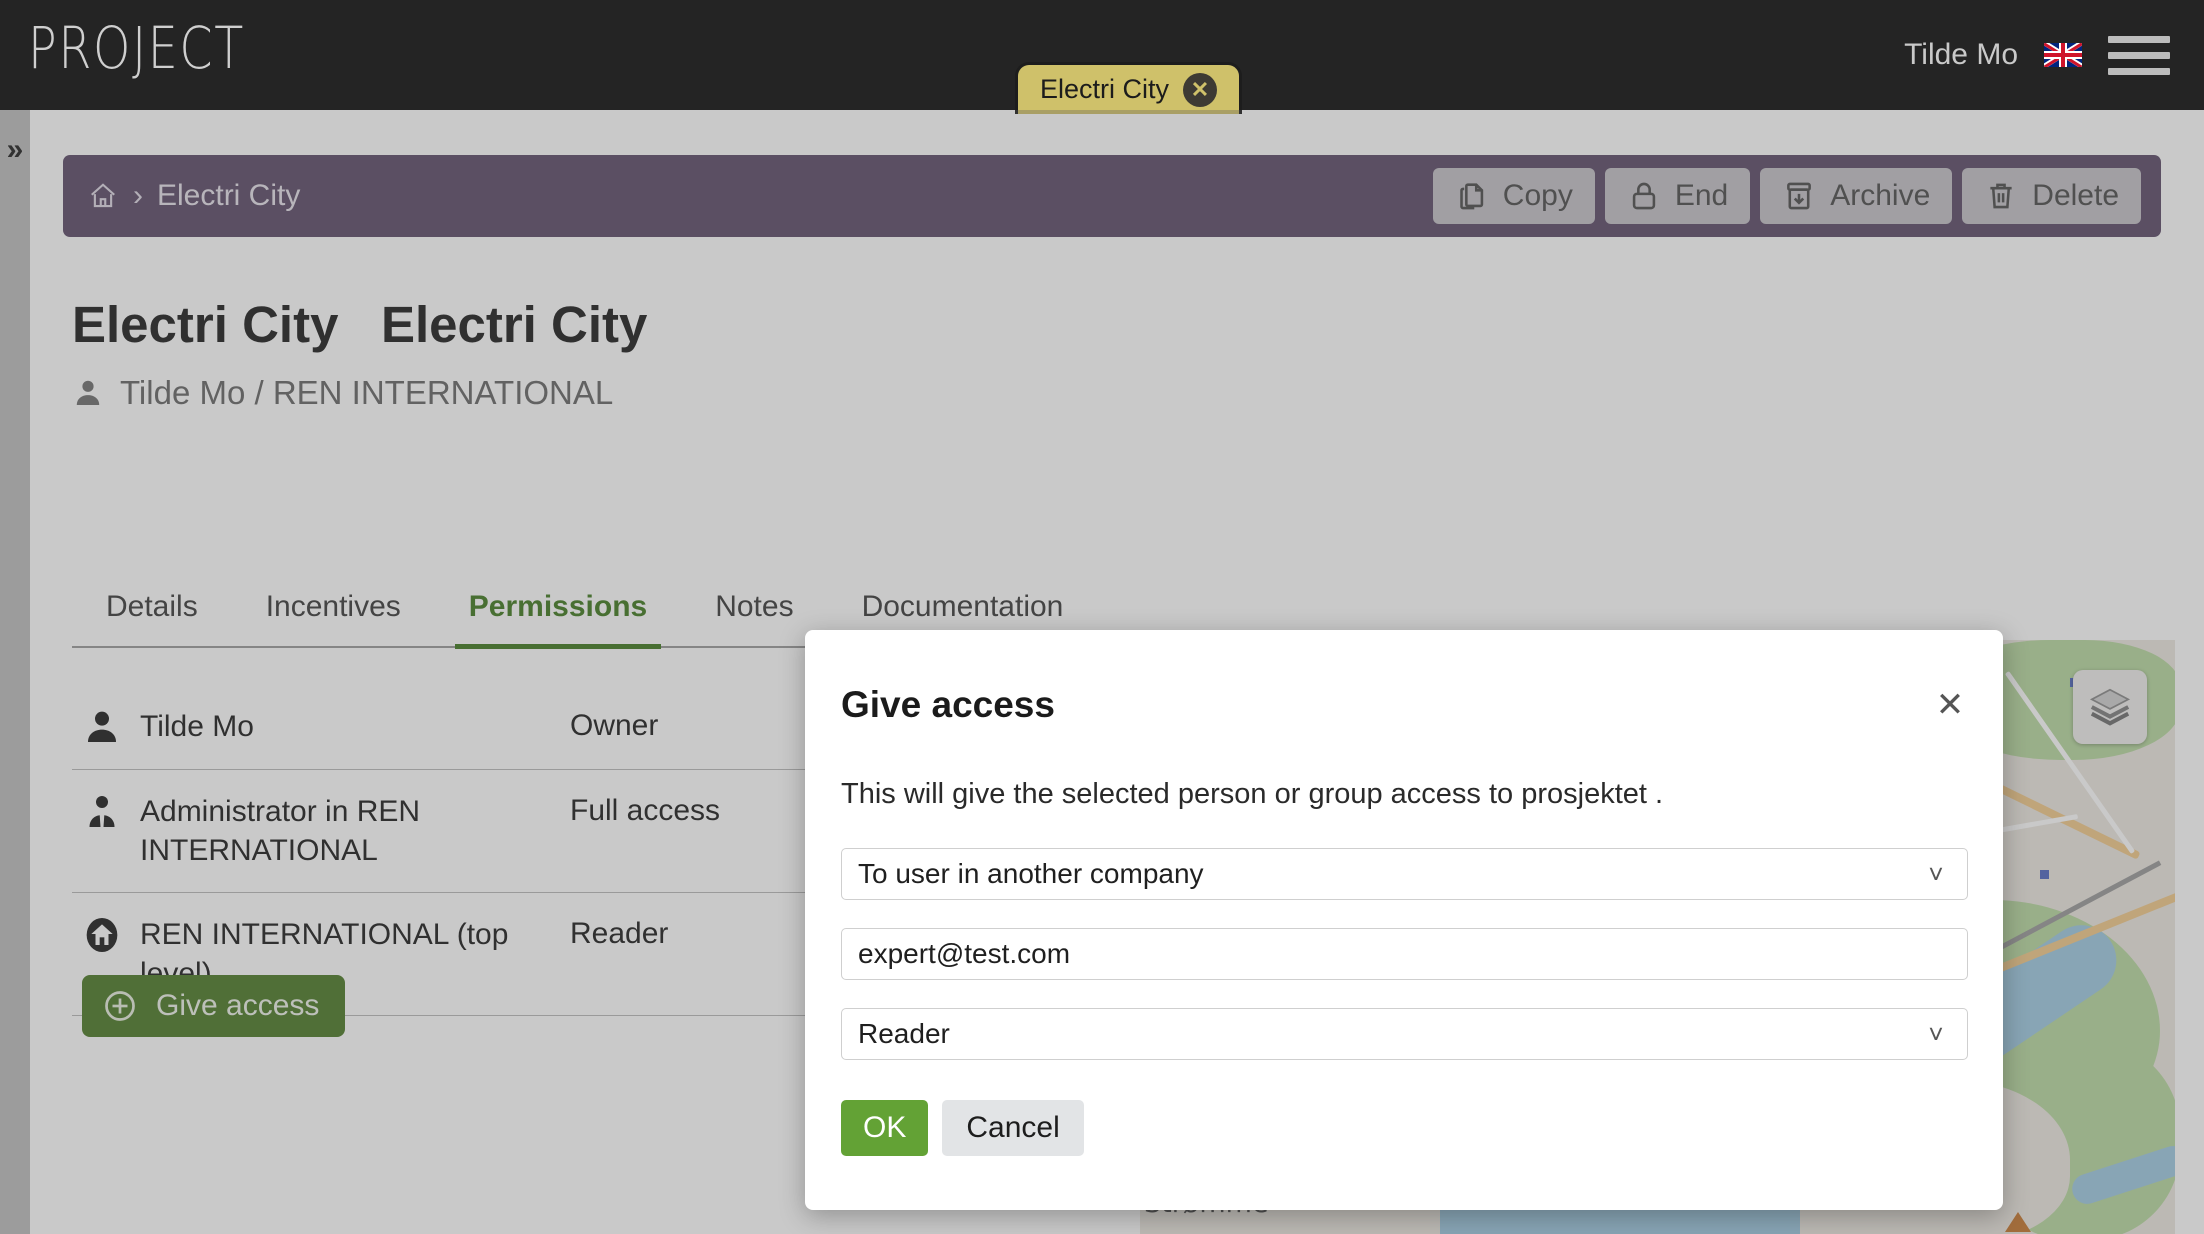 The height and width of the screenshot is (1234, 2204). I want to click on app-brand: PROJECT, so click(136, 48).